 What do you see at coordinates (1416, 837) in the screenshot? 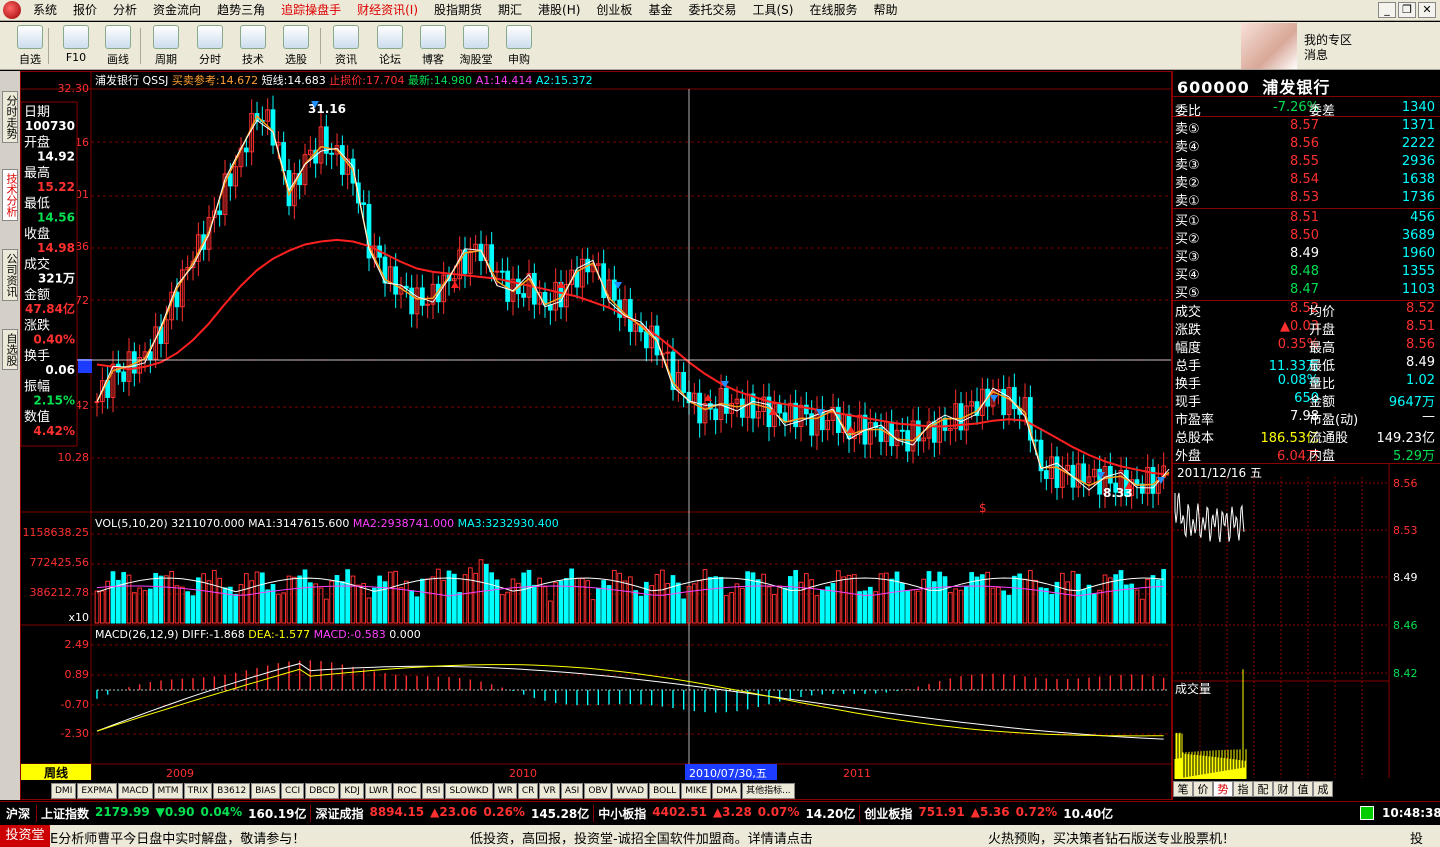
I see `ticker-end: 投` at bounding box center [1416, 837].